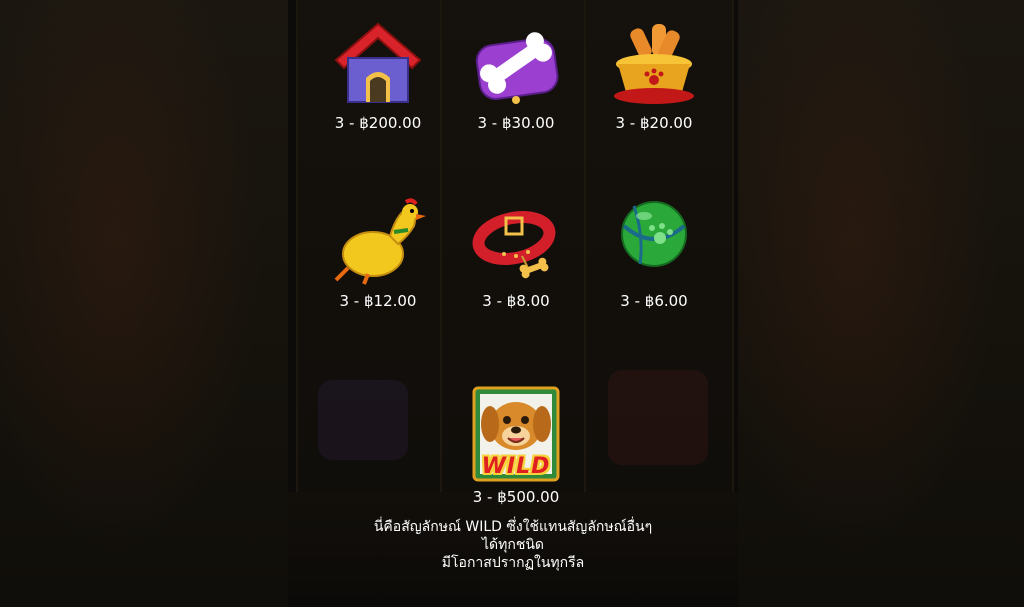 The height and width of the screenshot is (607, 1024). I want to click on symbol-bone-pillow: 3 - ฿30.00, so click(516, 75).